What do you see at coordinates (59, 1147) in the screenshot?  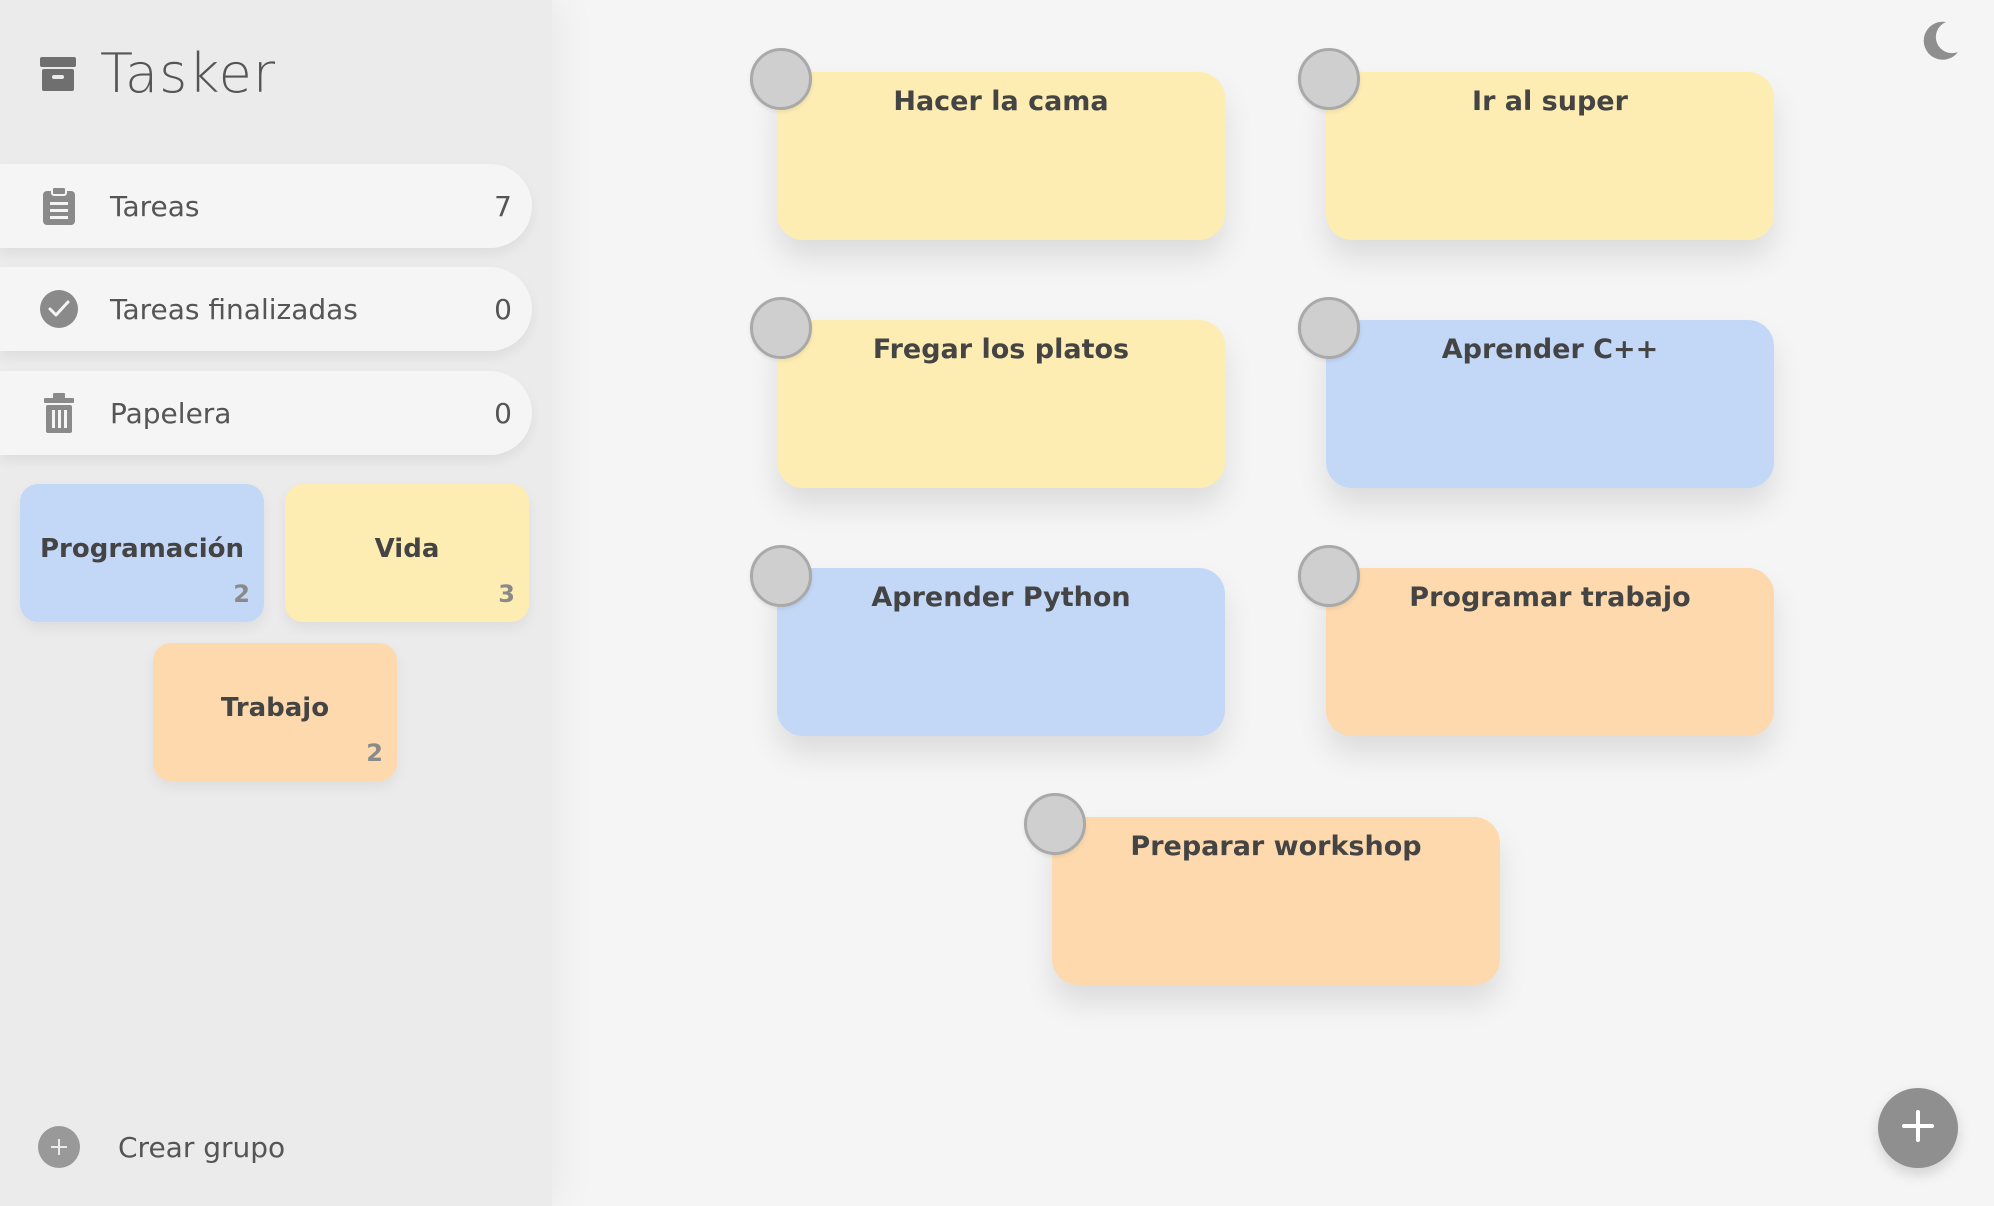 I see `plus-circle-icon` at bounding box center [59, 1147].